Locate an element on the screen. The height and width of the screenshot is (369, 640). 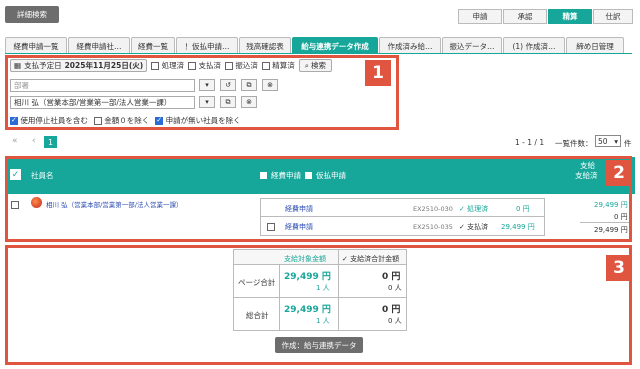
tab-expense-items: 経費一覧 is located at coordinates (153, 45).